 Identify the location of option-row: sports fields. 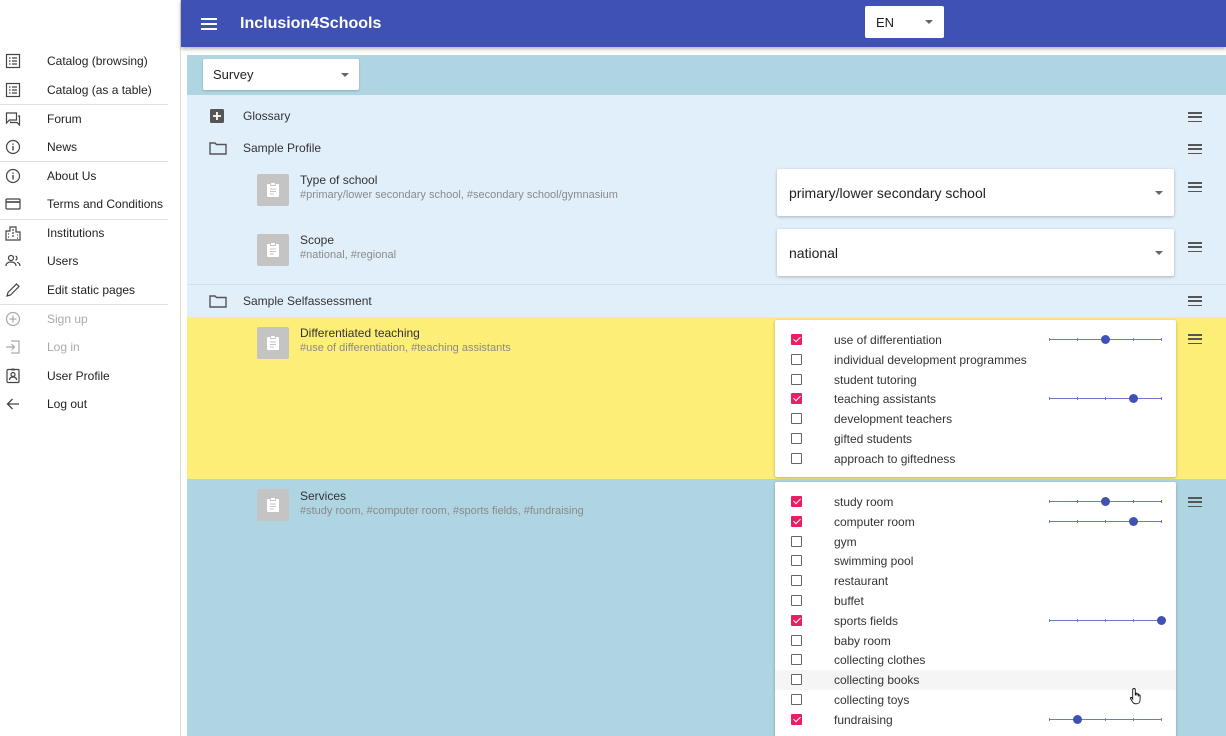
(975, 621).